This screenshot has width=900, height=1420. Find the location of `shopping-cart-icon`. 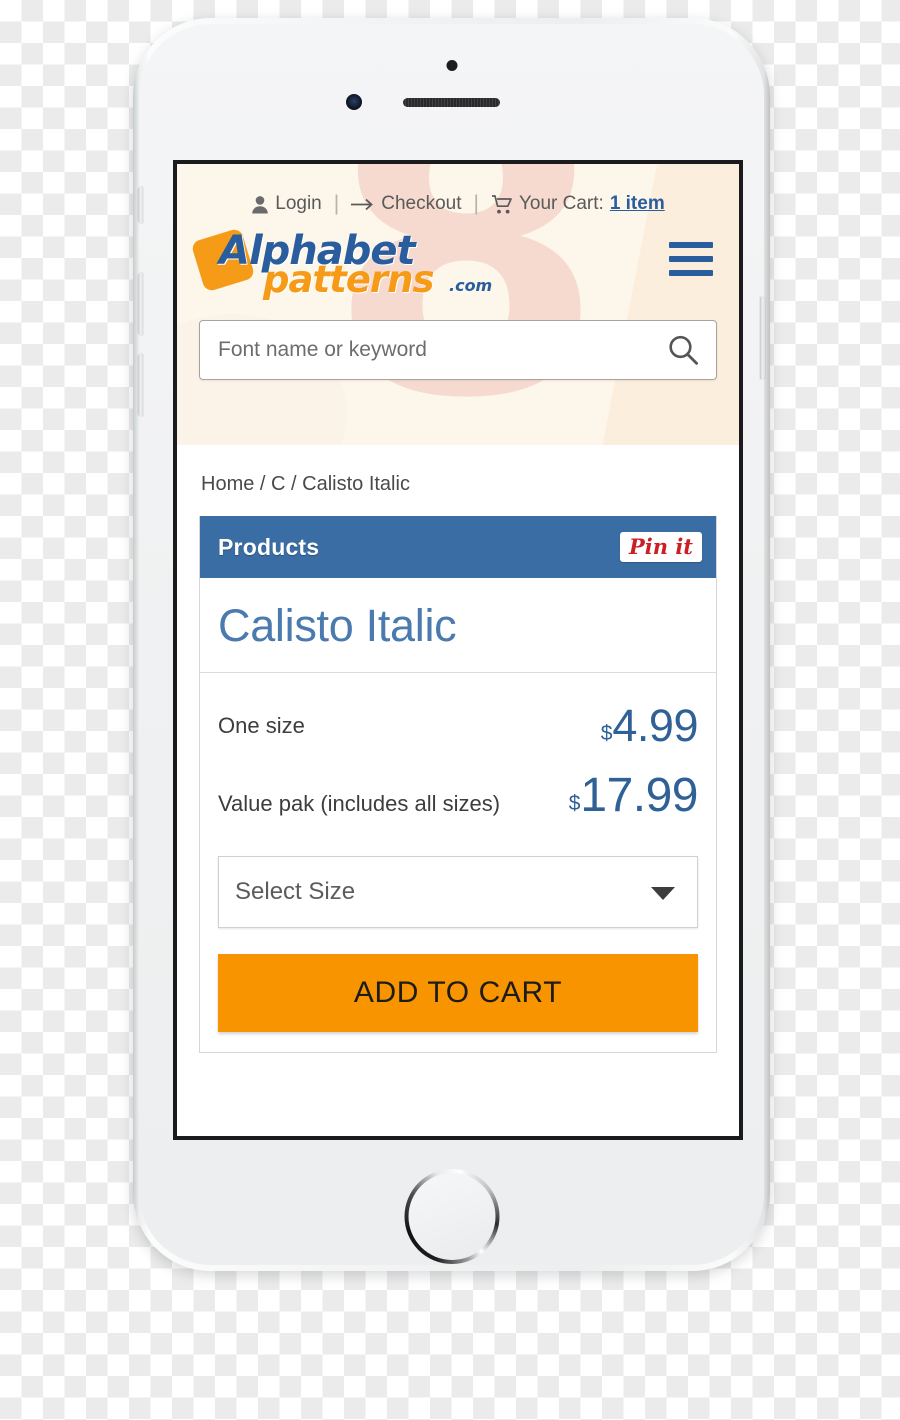

shopping-cart-icon is located at coordinates (502, 204).